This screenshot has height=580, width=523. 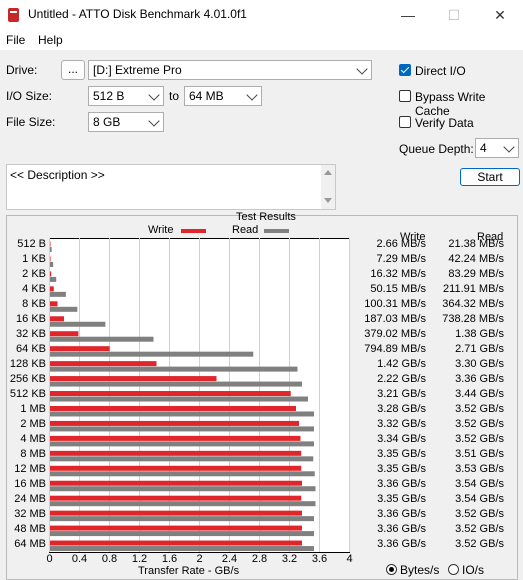 What do you see at coordinates (454, 15) in the screenshot?
I see `maximize-button: ☐` at bounding box center [454, 15].